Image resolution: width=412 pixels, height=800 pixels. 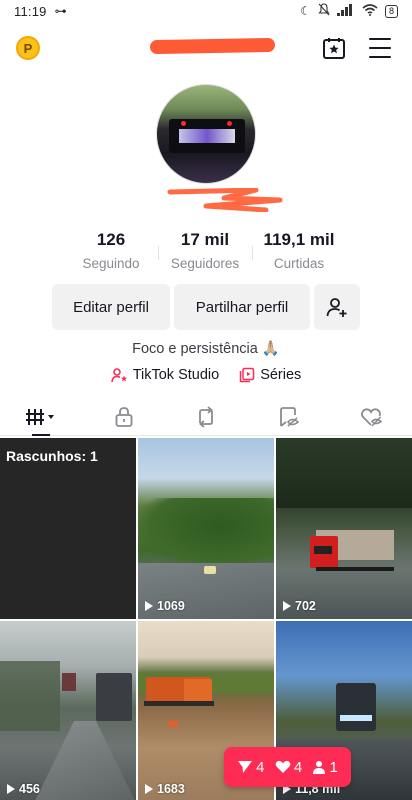 I want to click on profile-links: TikTok Studio Séries, so click(x=206, y=375).